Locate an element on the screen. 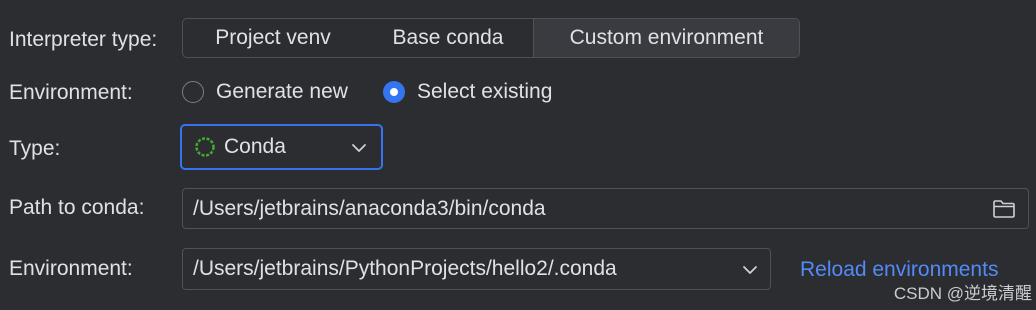  segment-project-venv: Project venv is located at coordinates (273, 38).